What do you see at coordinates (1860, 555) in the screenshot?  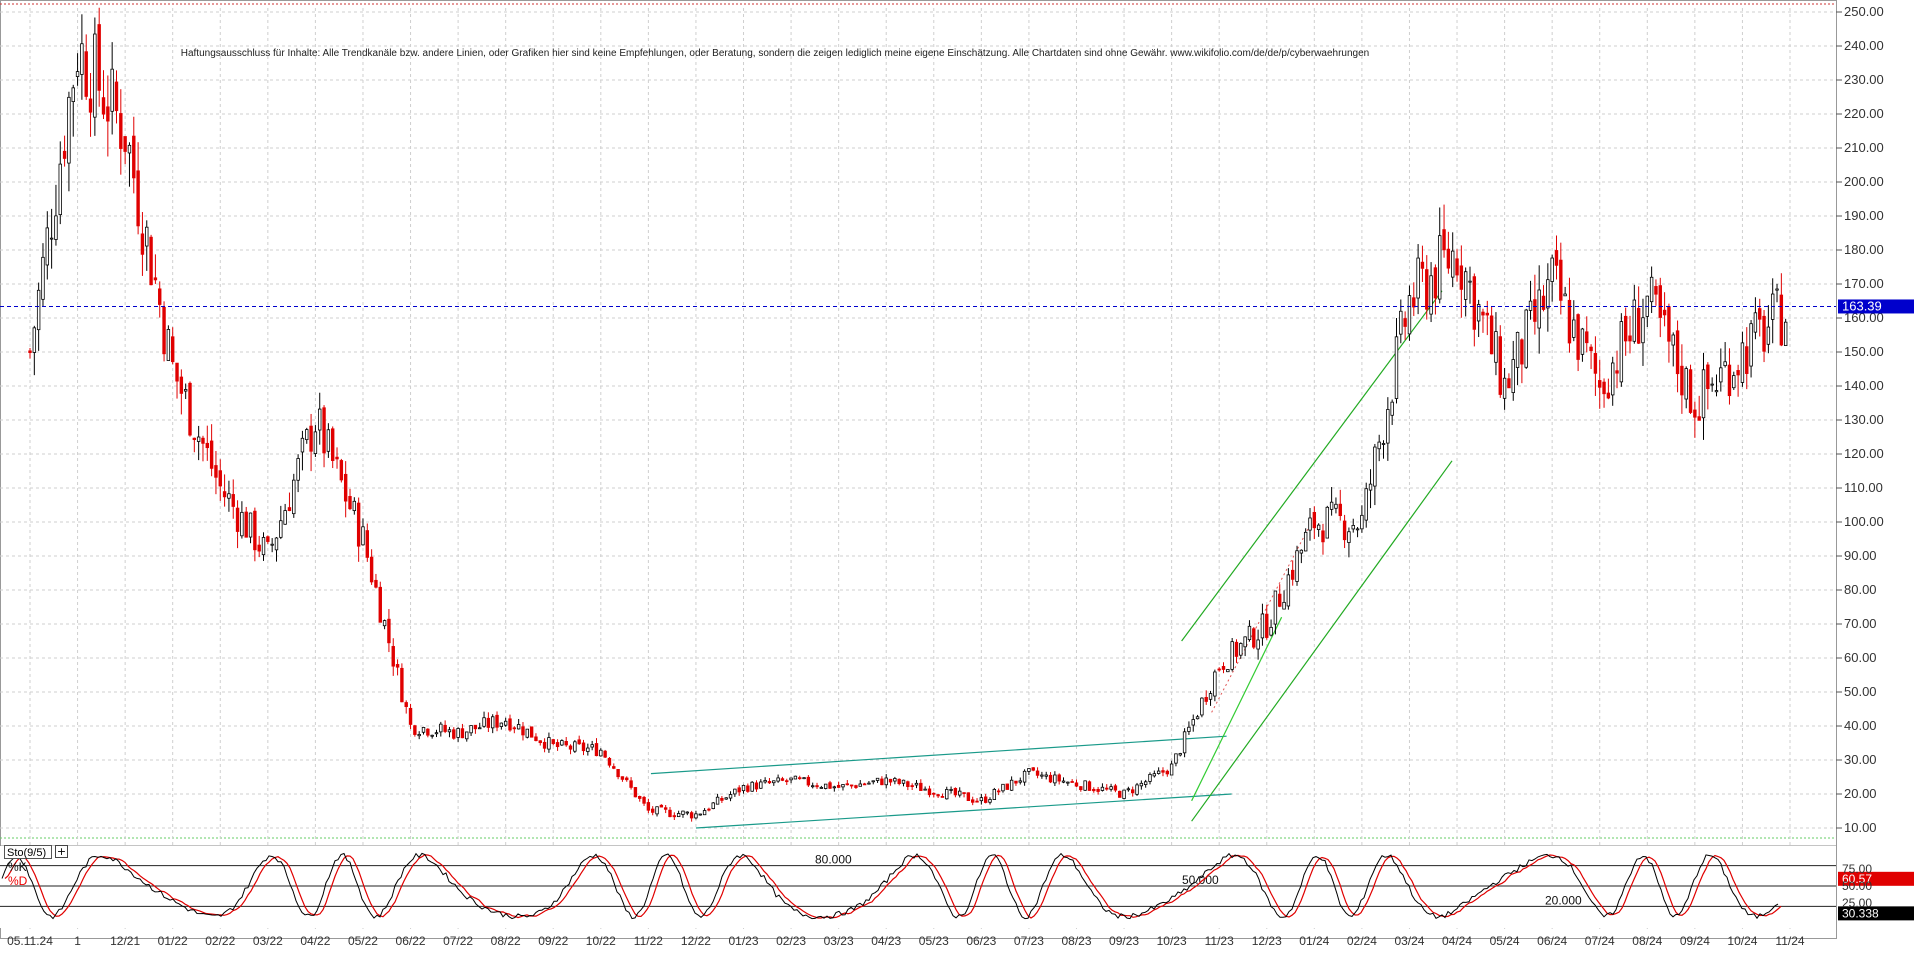 I see `y-tick-label: 90.00` at bounding box center [1860, 555].